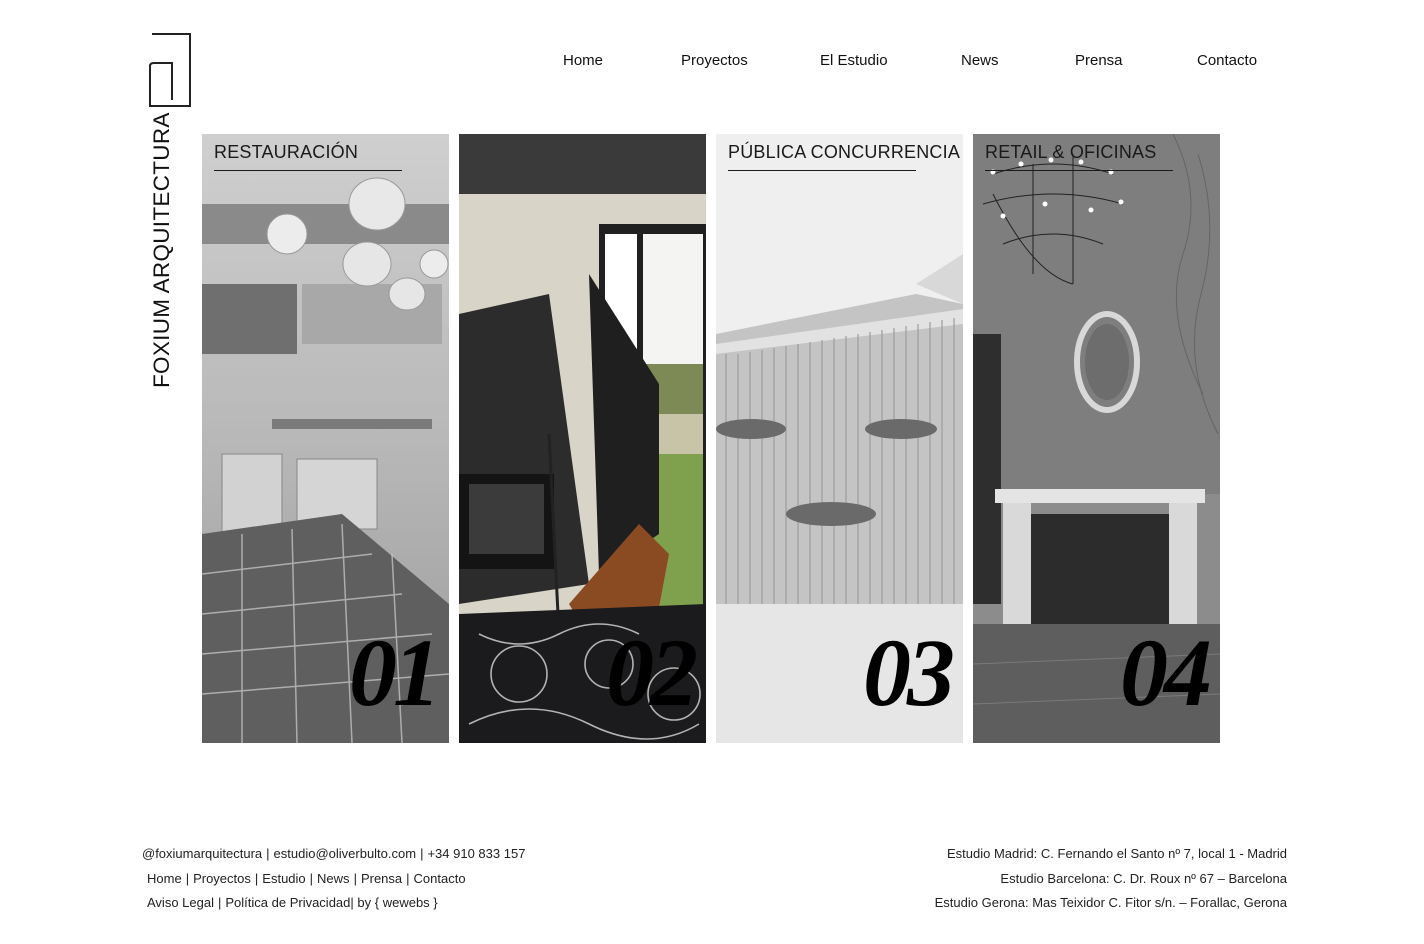  Describe the element at coordinates (980, 60) in the screenshot. I see `nav-news: News` at that location.